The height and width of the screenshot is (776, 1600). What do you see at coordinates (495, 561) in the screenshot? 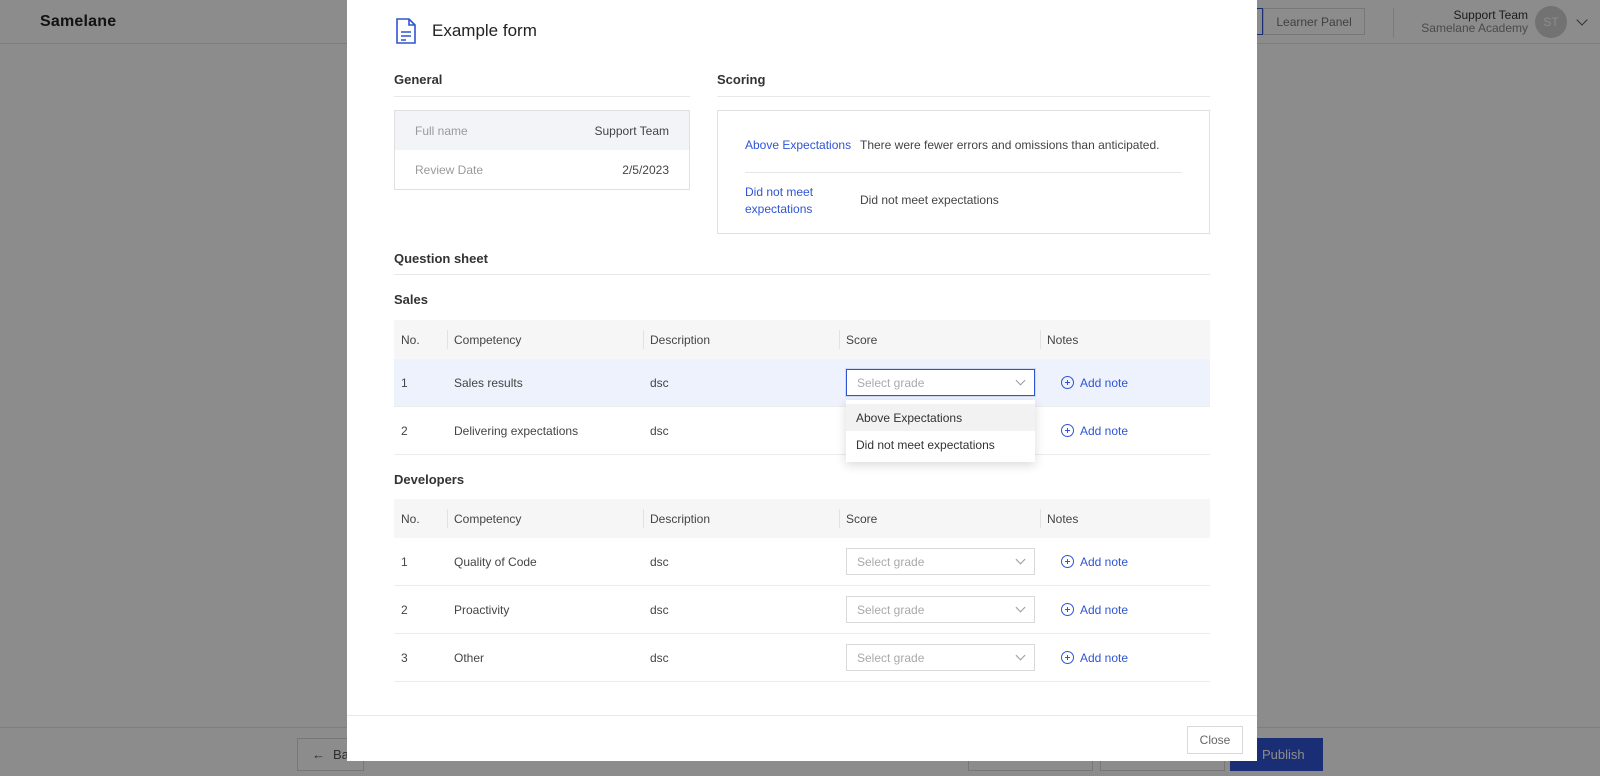
I see `row-competency: Quality of Code` at bounding box center [495, 561].